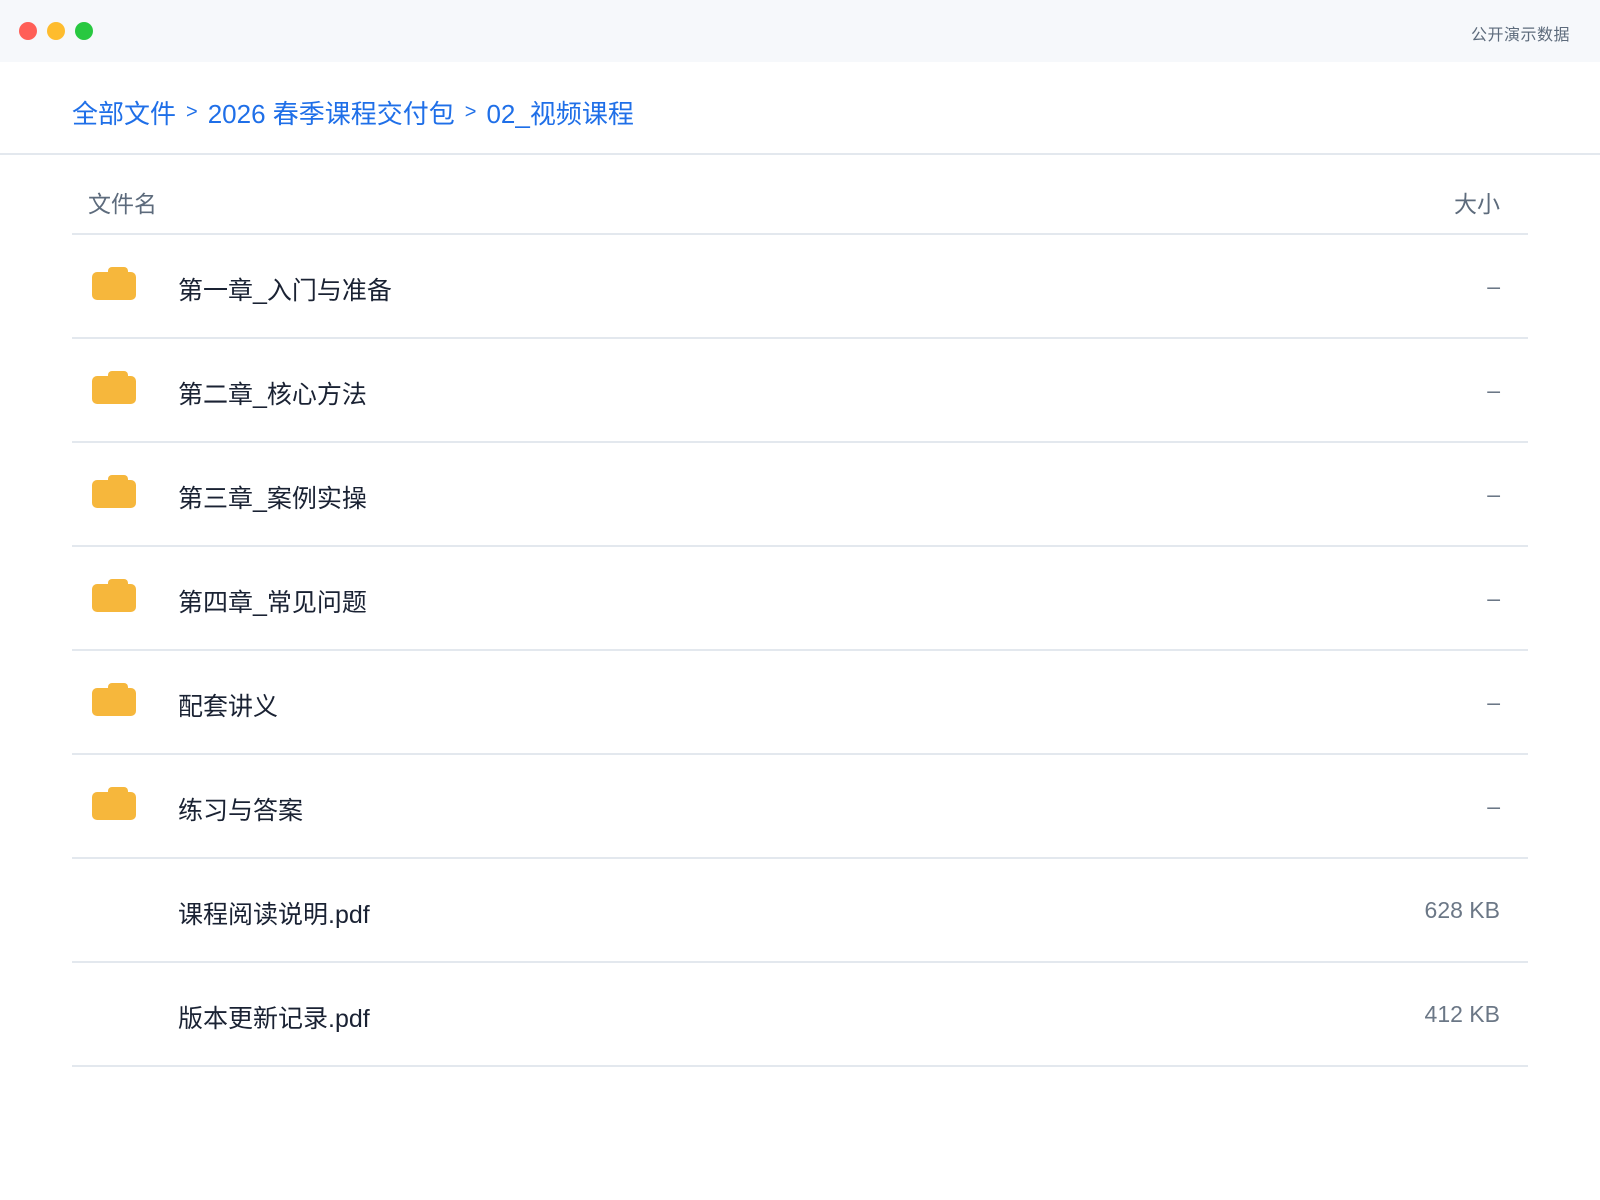  I want to click on minimize-window-button, so click(56, 31).